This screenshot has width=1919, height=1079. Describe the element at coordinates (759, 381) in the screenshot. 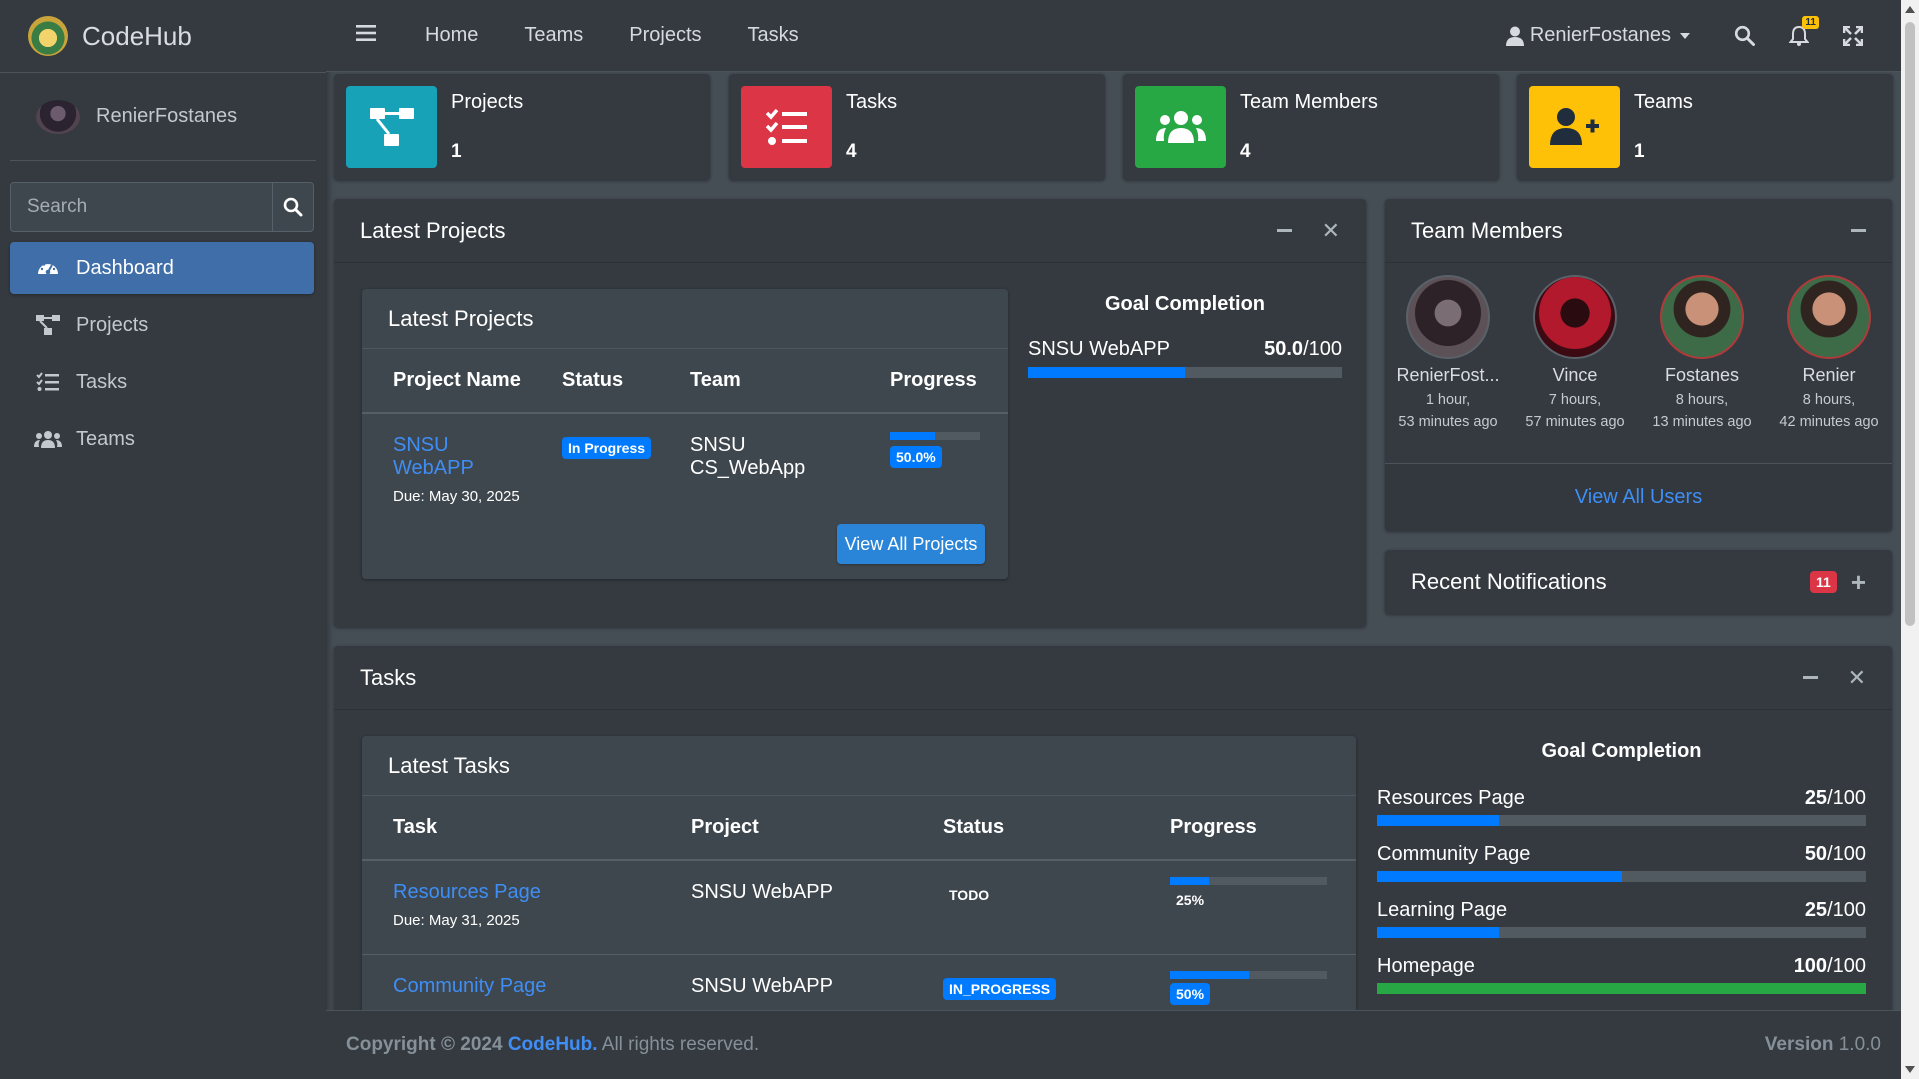

I see `column-header: Team` at that location.